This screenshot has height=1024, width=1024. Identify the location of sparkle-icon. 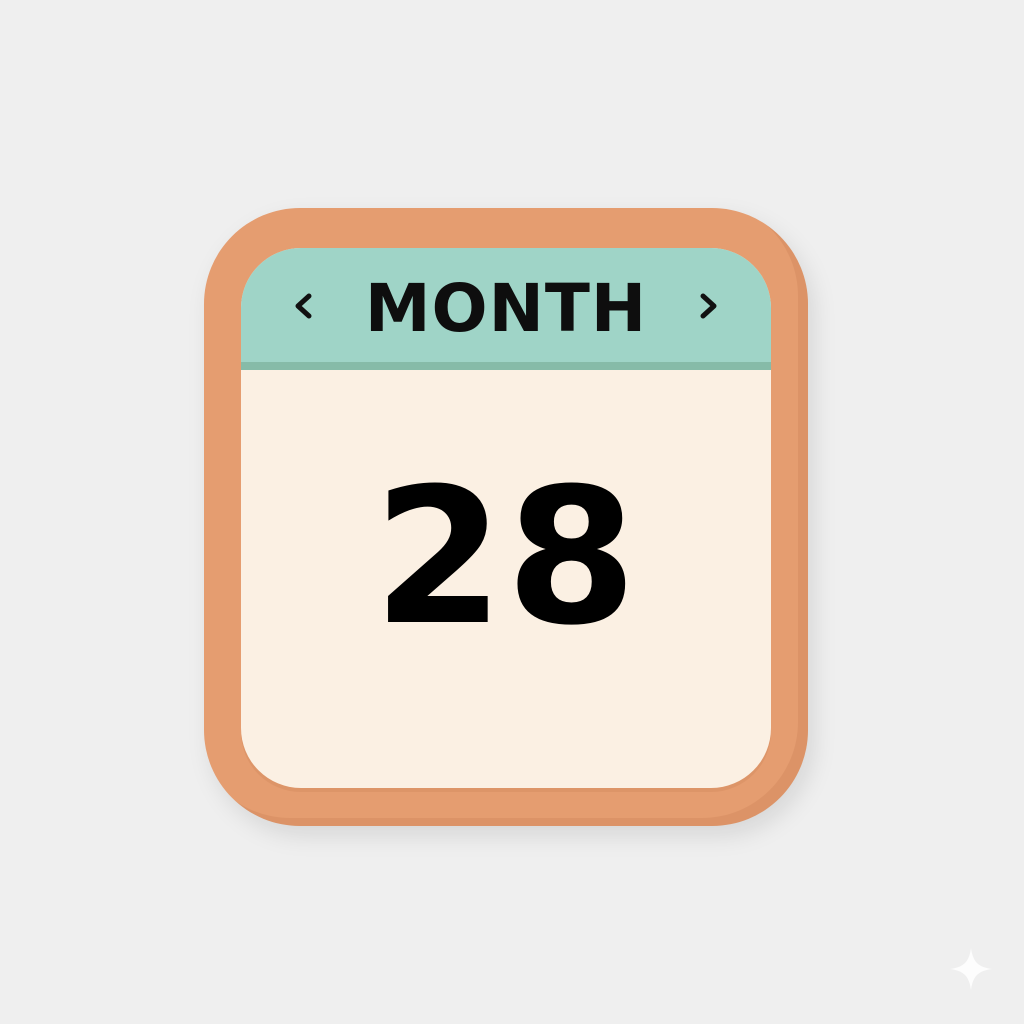
(971, 969).